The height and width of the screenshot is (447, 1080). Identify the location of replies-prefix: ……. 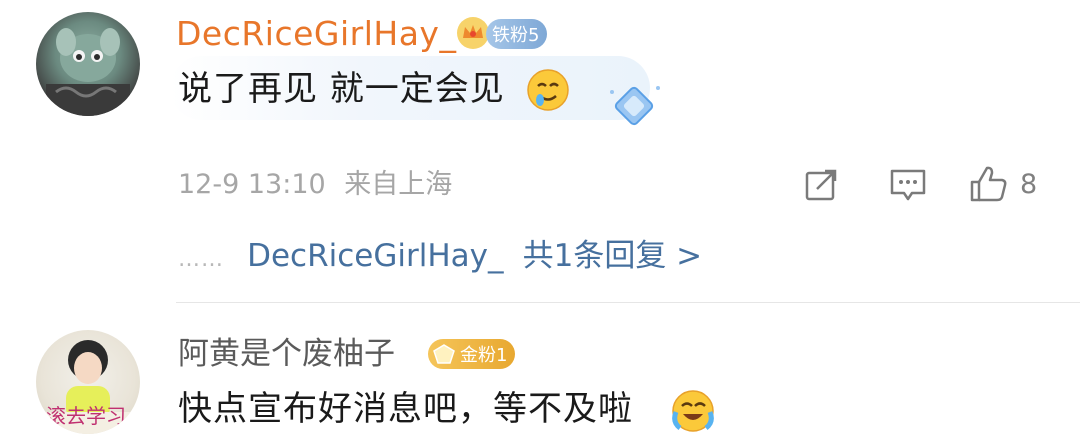
(201, 259).